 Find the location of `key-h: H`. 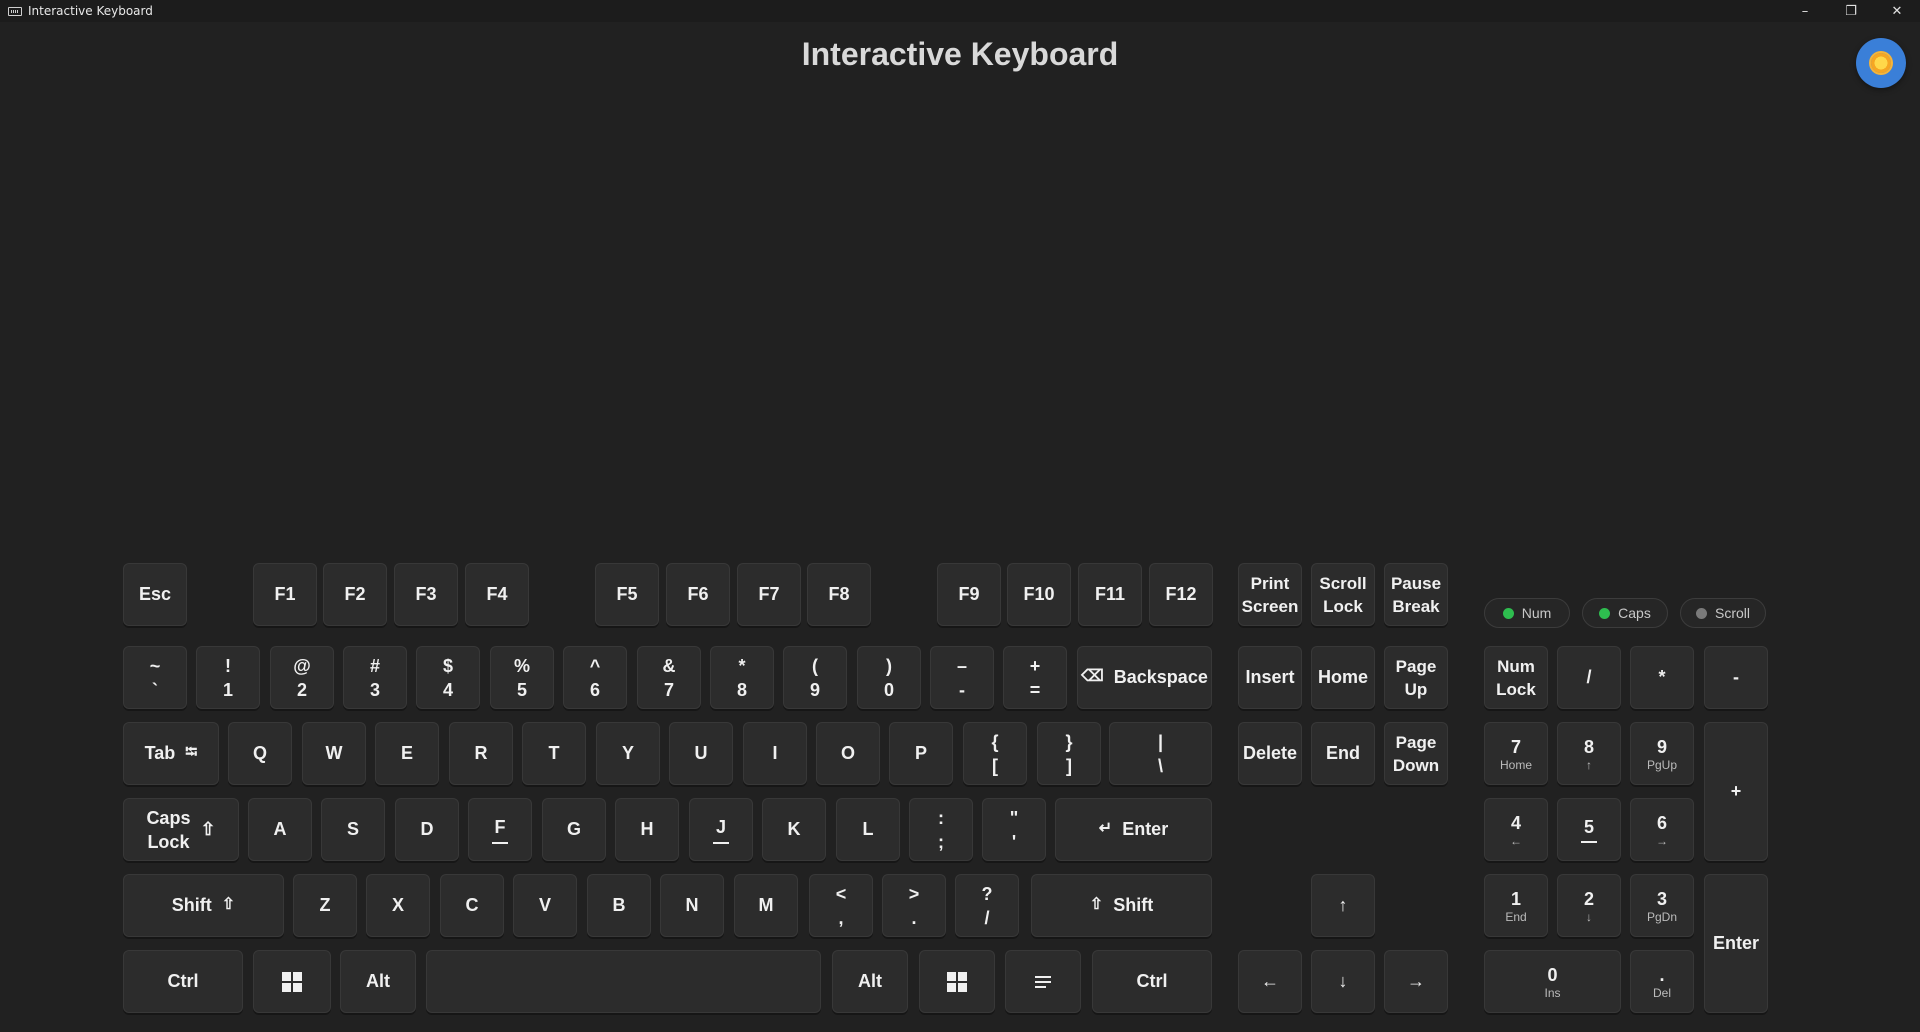

key-h: H is located at coordinates (647, 829).